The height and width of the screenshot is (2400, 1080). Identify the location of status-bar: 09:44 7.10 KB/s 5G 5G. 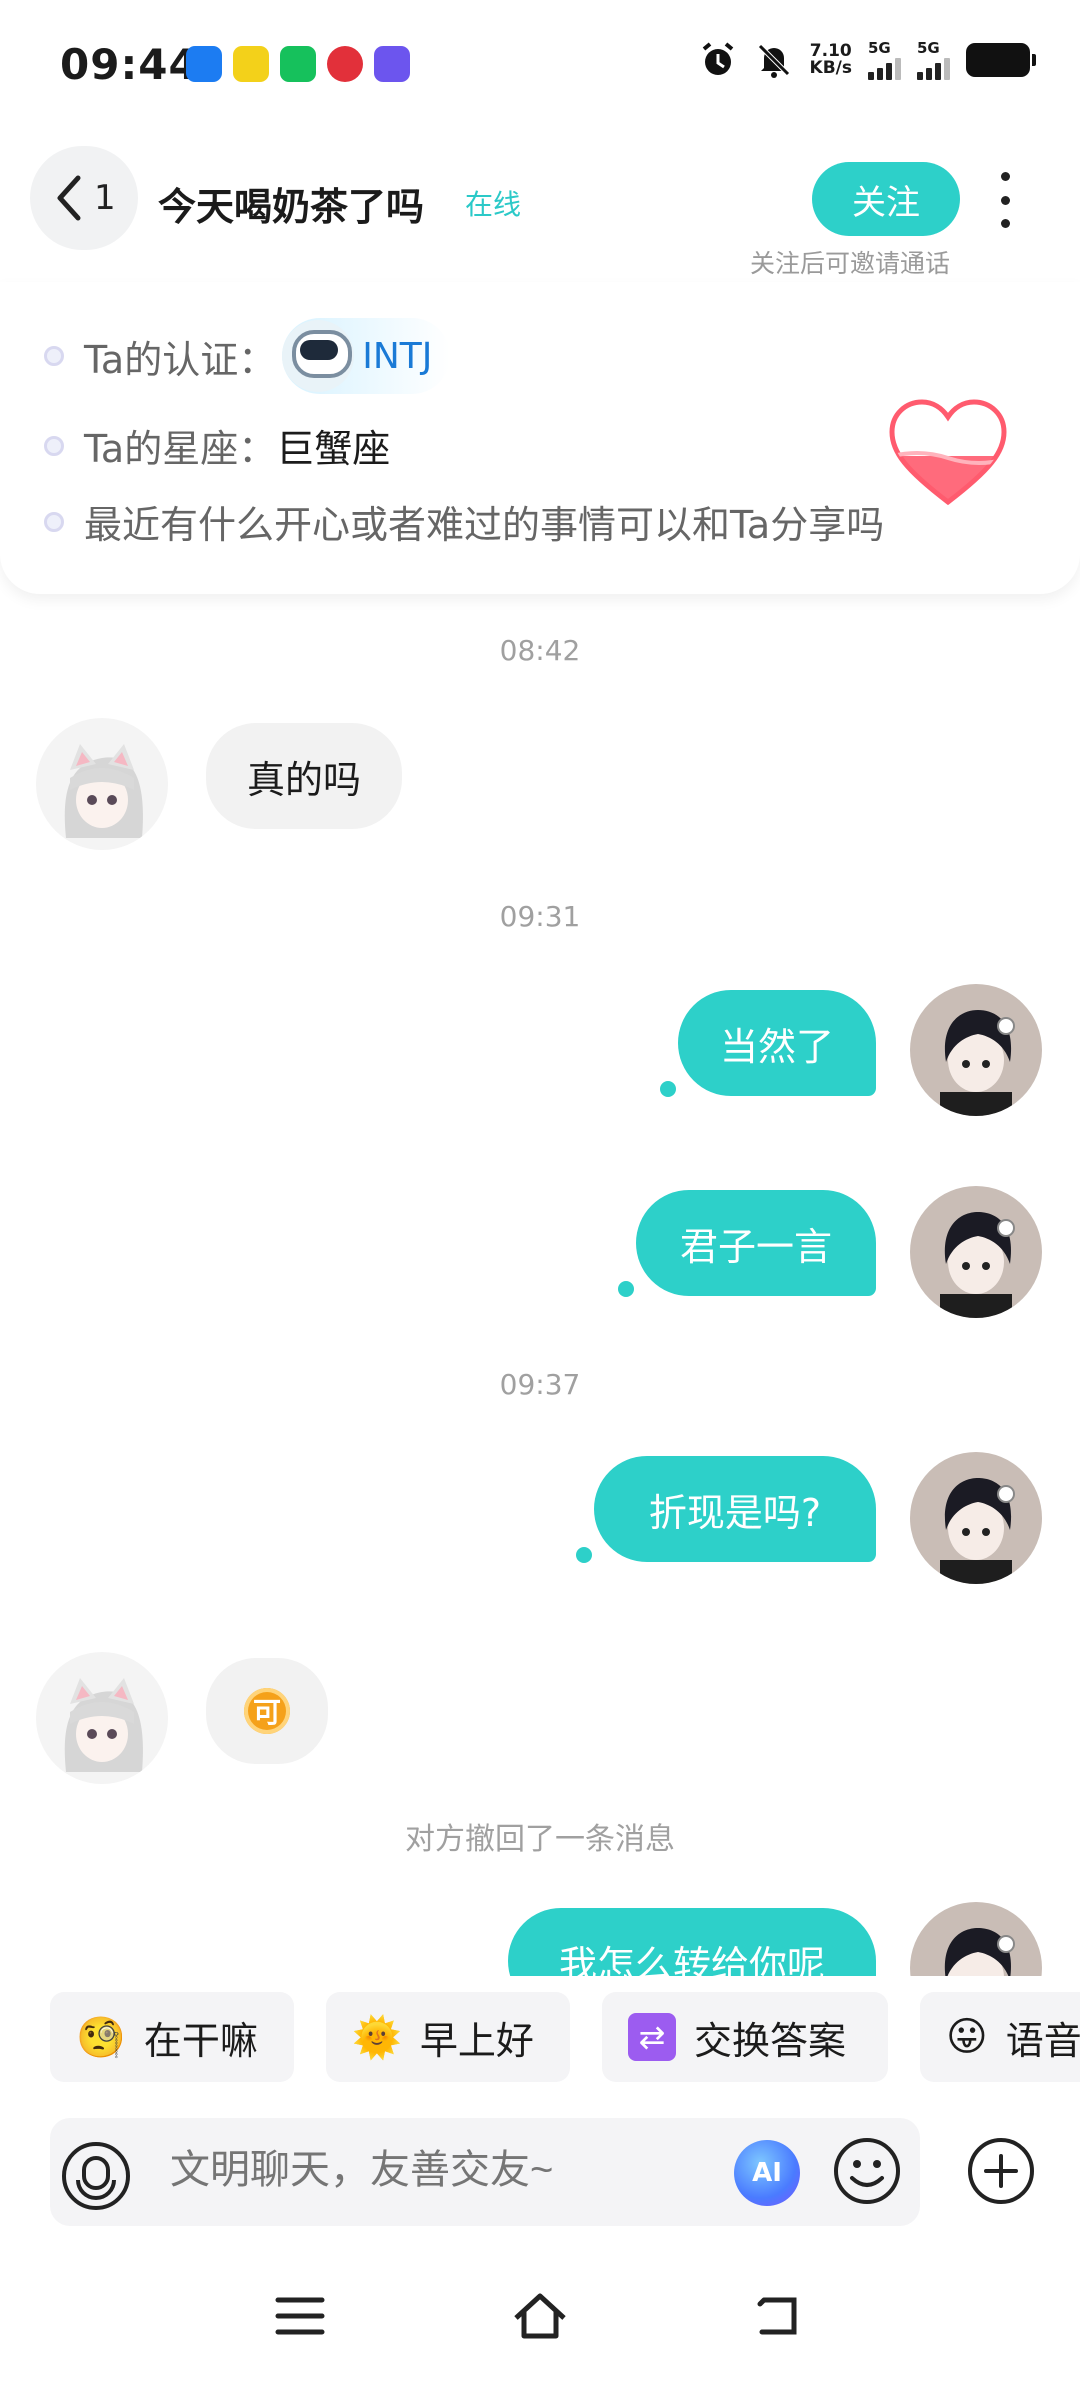
(540, 65).